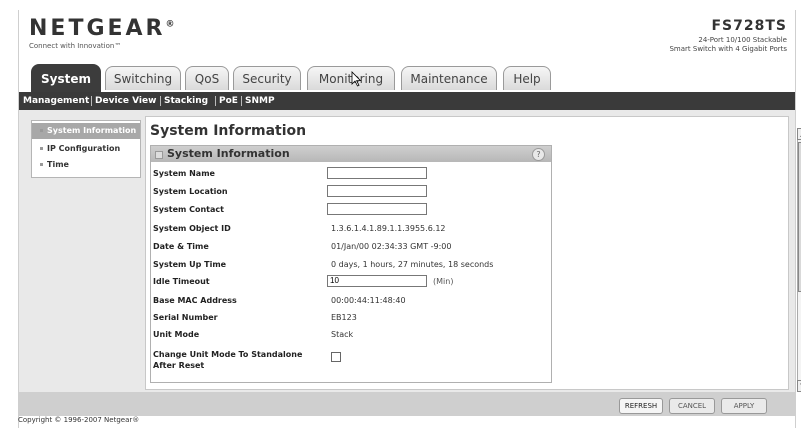  I want to click on panel-title: System Information, so click(228, 153).